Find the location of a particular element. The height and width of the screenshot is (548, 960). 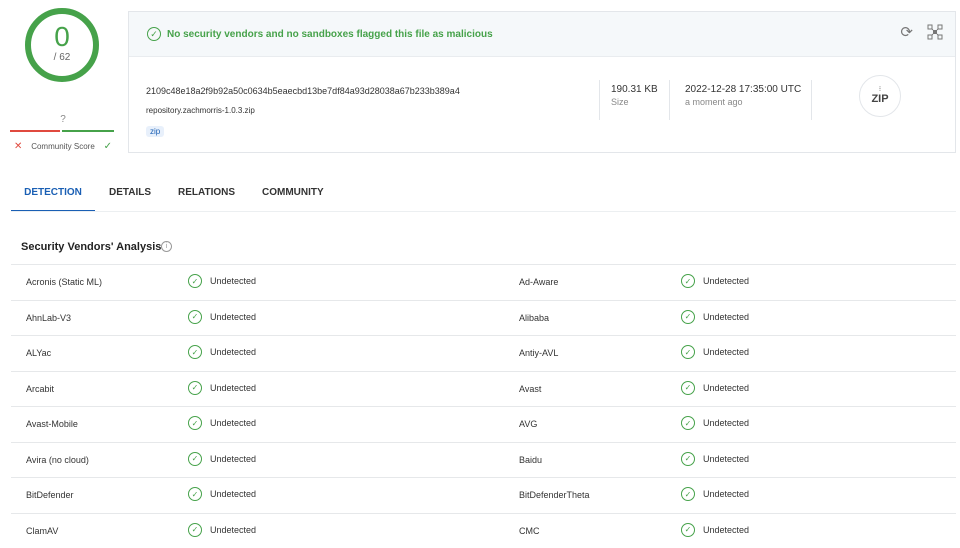

zip-file-icon: ⁝ ZIP is located at coordinates (880, 96).